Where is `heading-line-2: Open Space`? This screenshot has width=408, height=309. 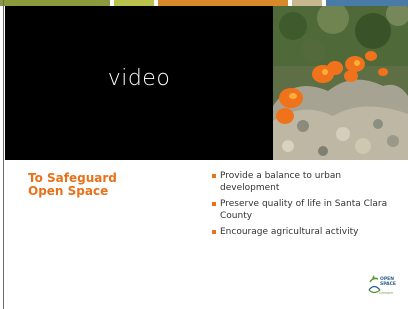
heading-line-2: Open Space is located at coordinates (68, 191).